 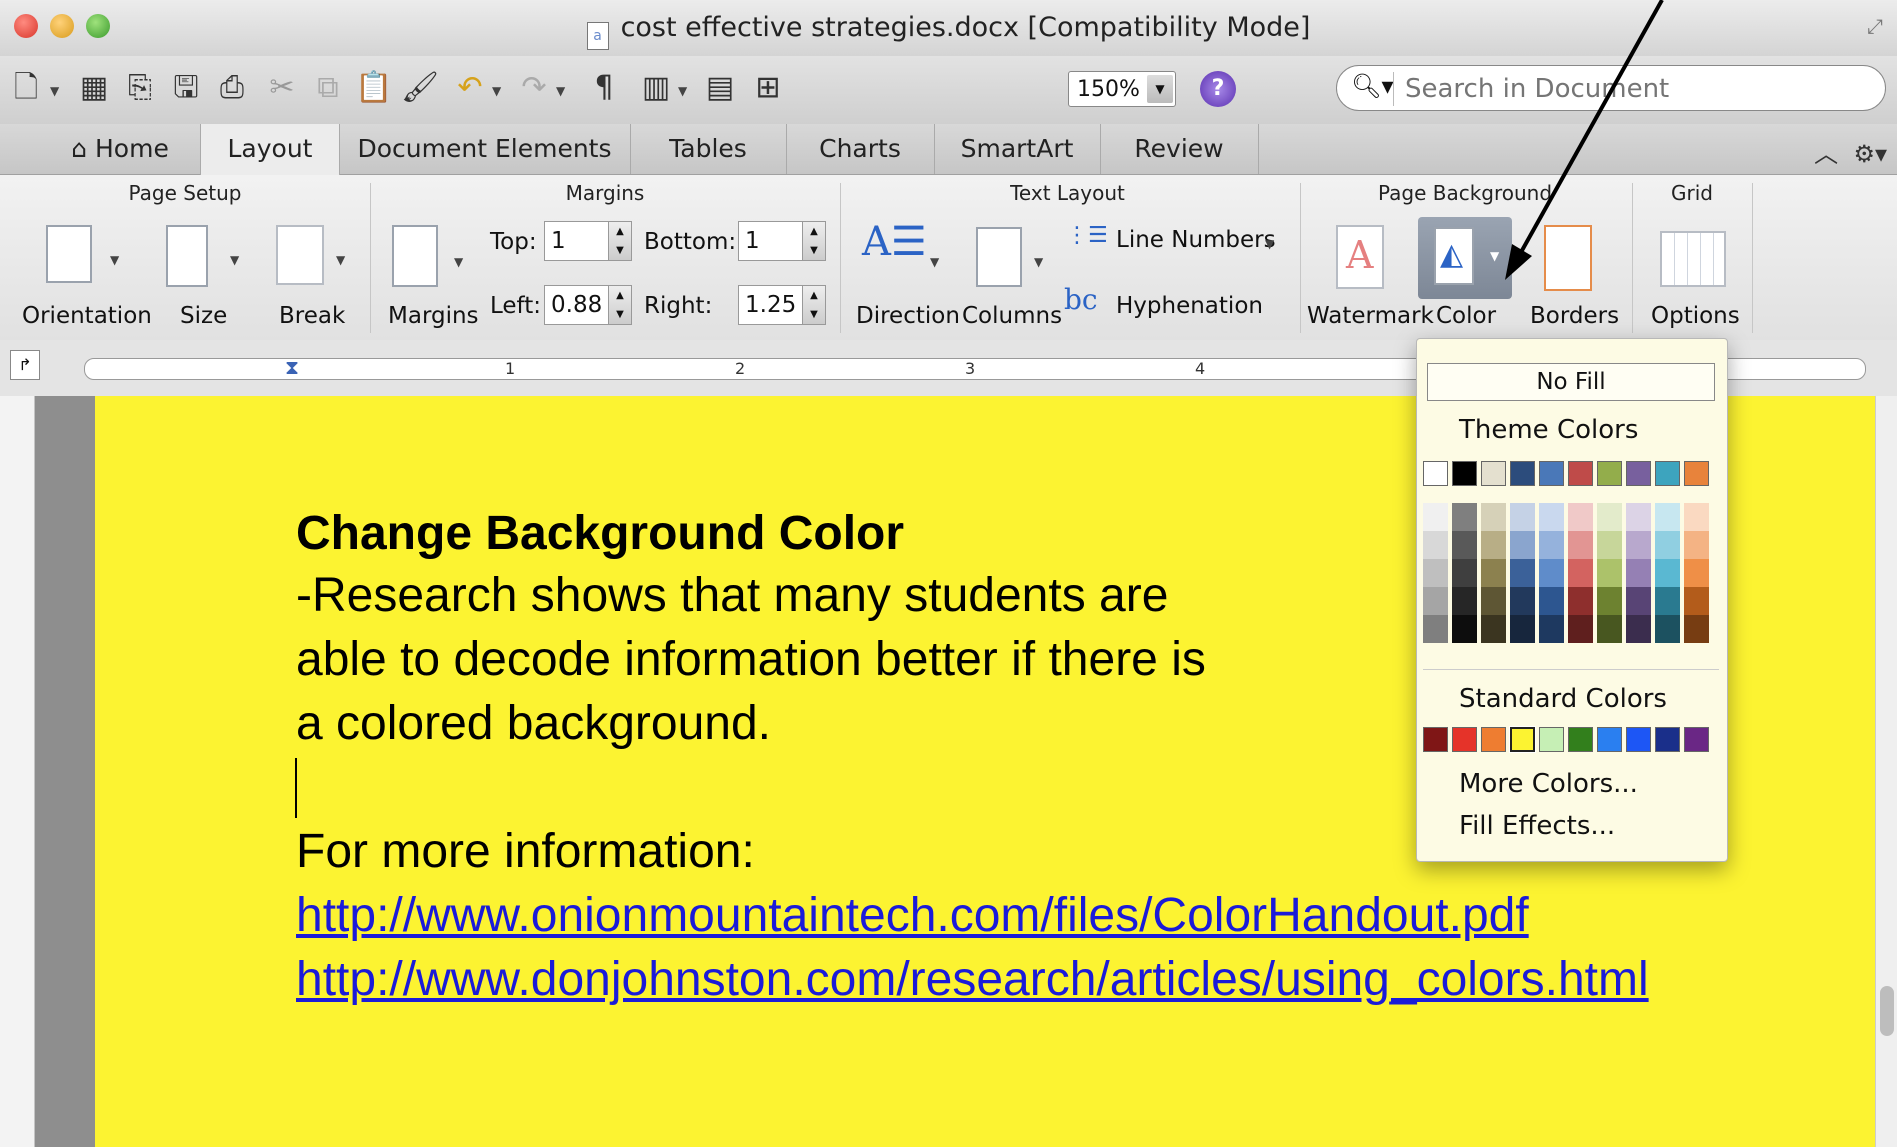 I want to click on print-icon: ⎙, so click(x=232, y=88).